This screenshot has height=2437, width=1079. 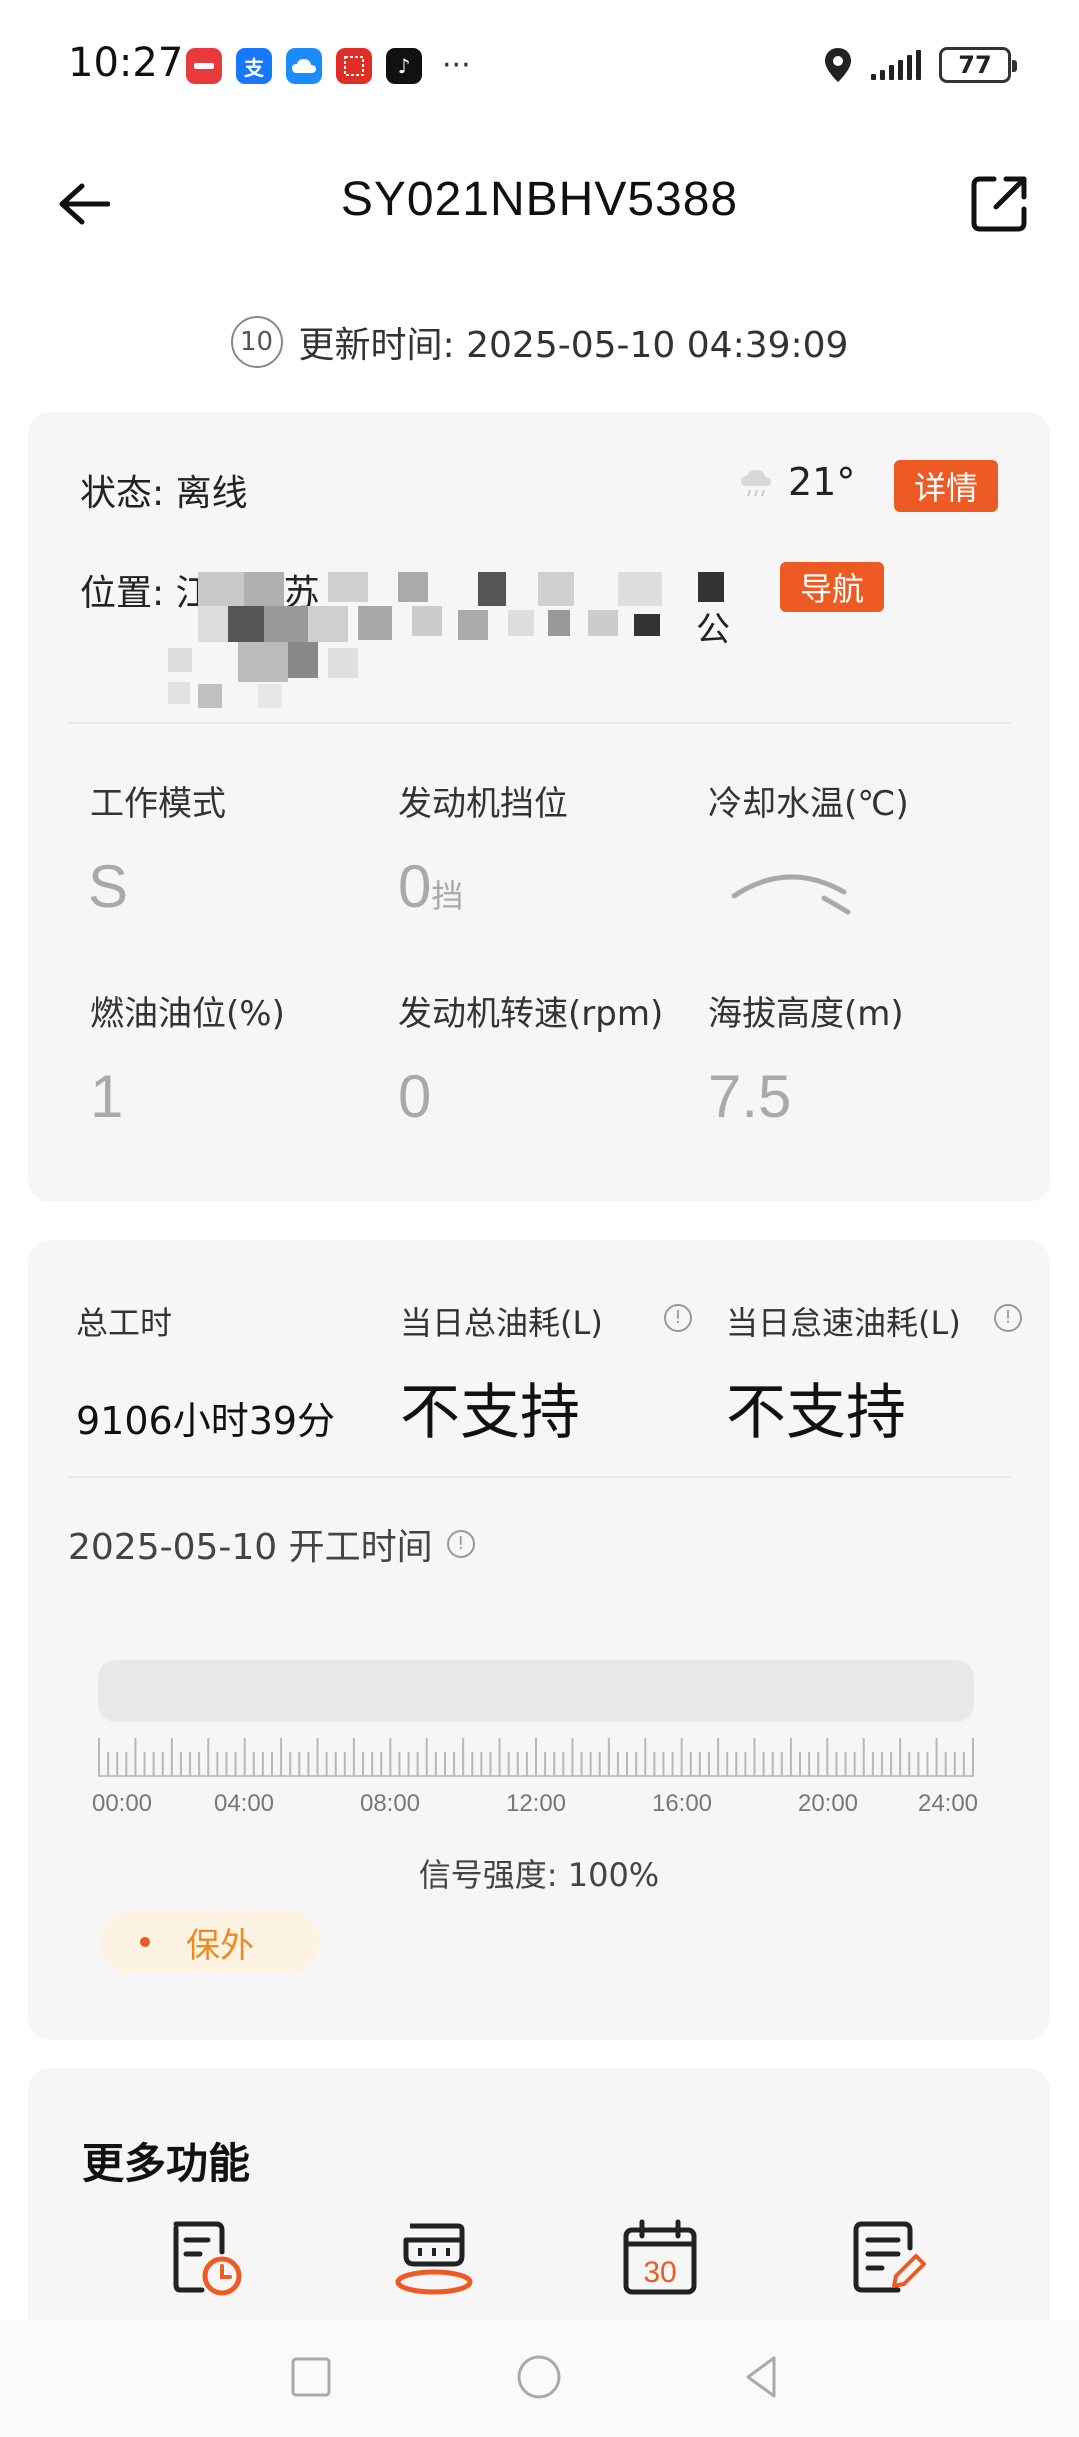 What do you see at coordinates (536, 1803) in the screenshot?
I see `timeline-tick-label: 12:00` at bounding box center [536, 1803].